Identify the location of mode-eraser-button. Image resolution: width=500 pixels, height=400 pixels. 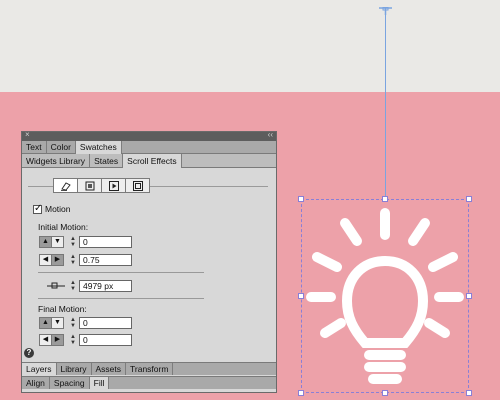
(66, 185).